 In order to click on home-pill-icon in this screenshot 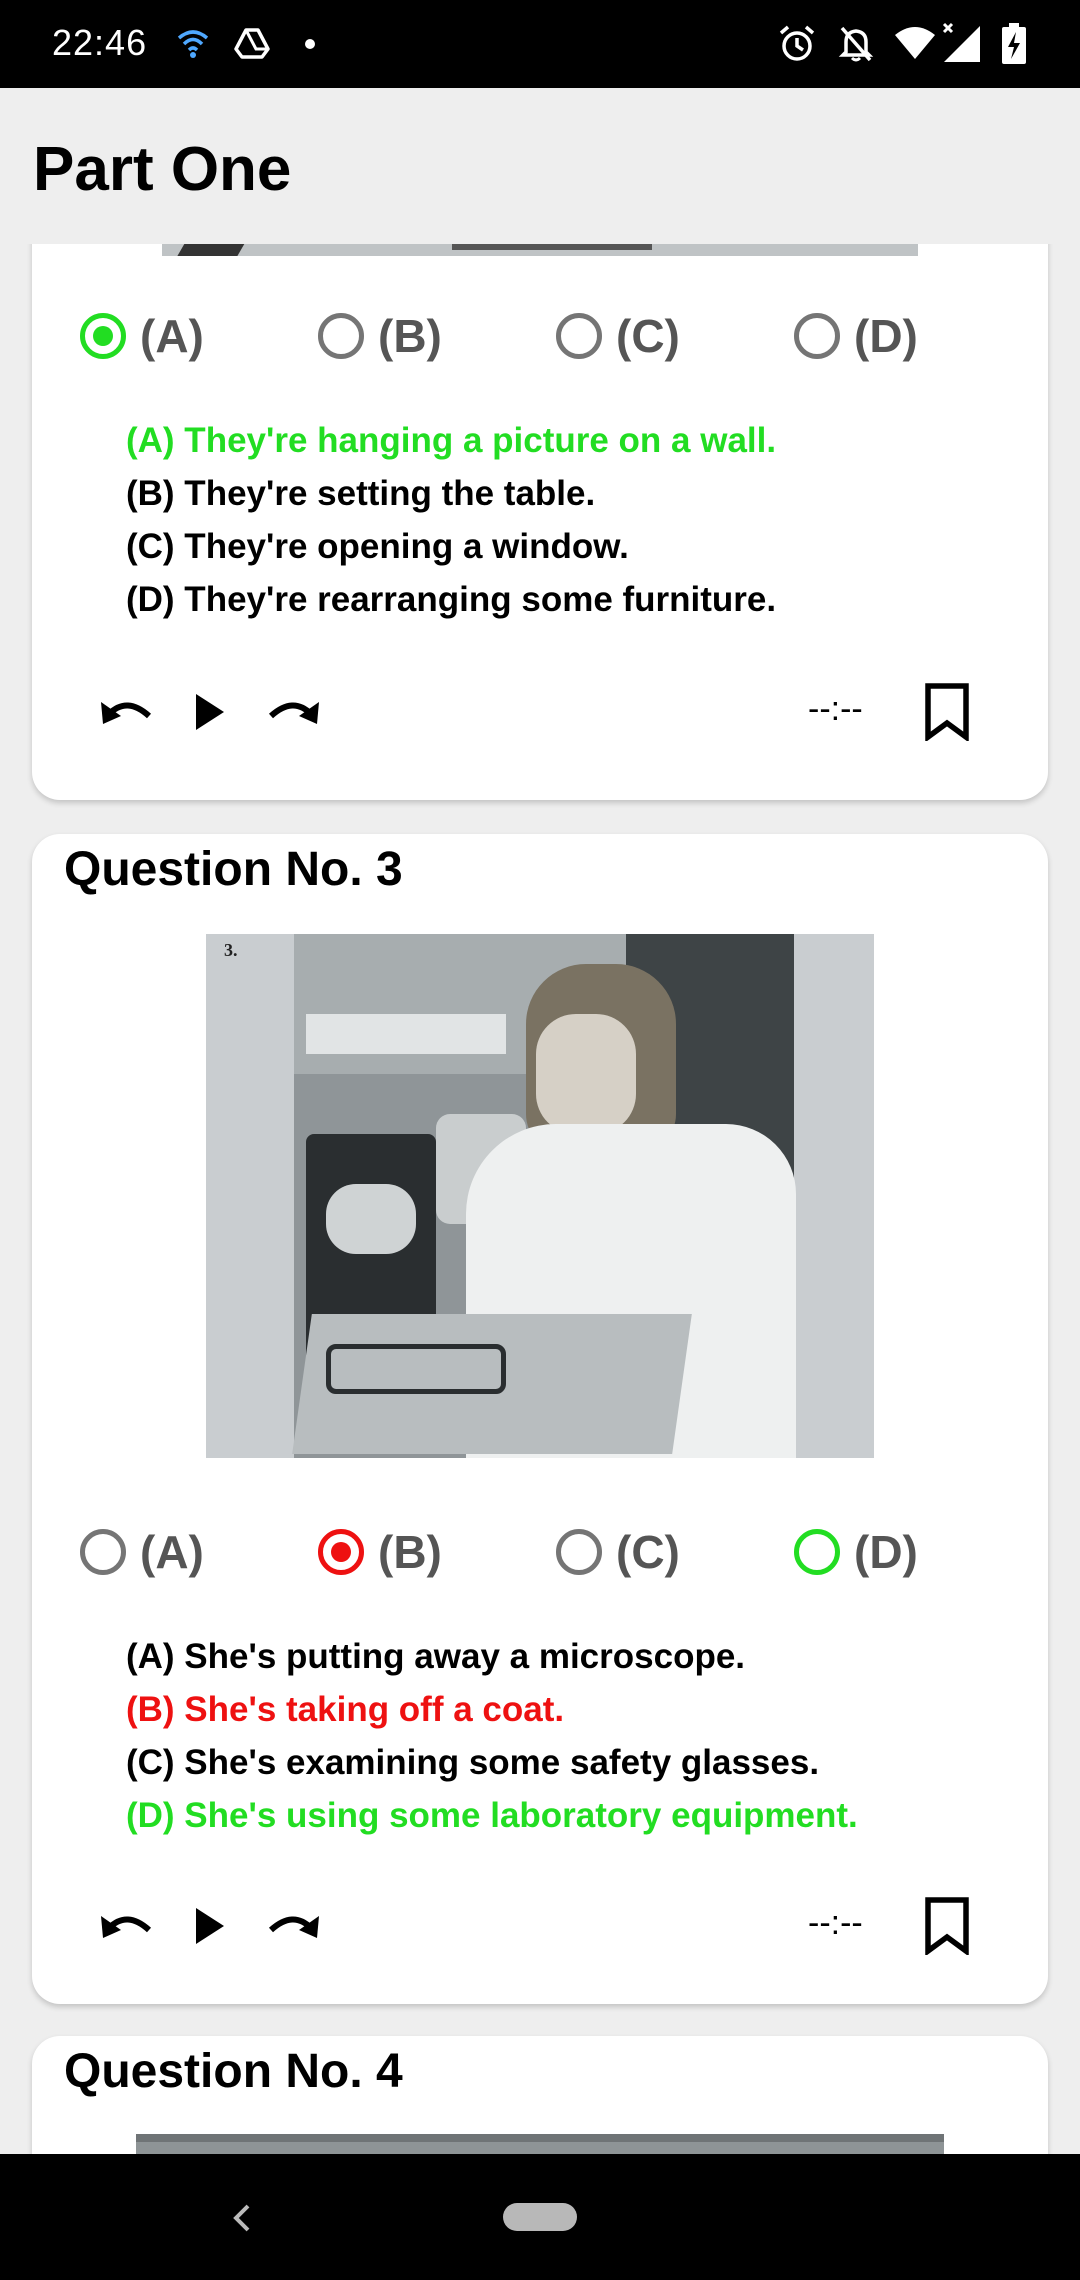, I will do `click(540, 2217)`.